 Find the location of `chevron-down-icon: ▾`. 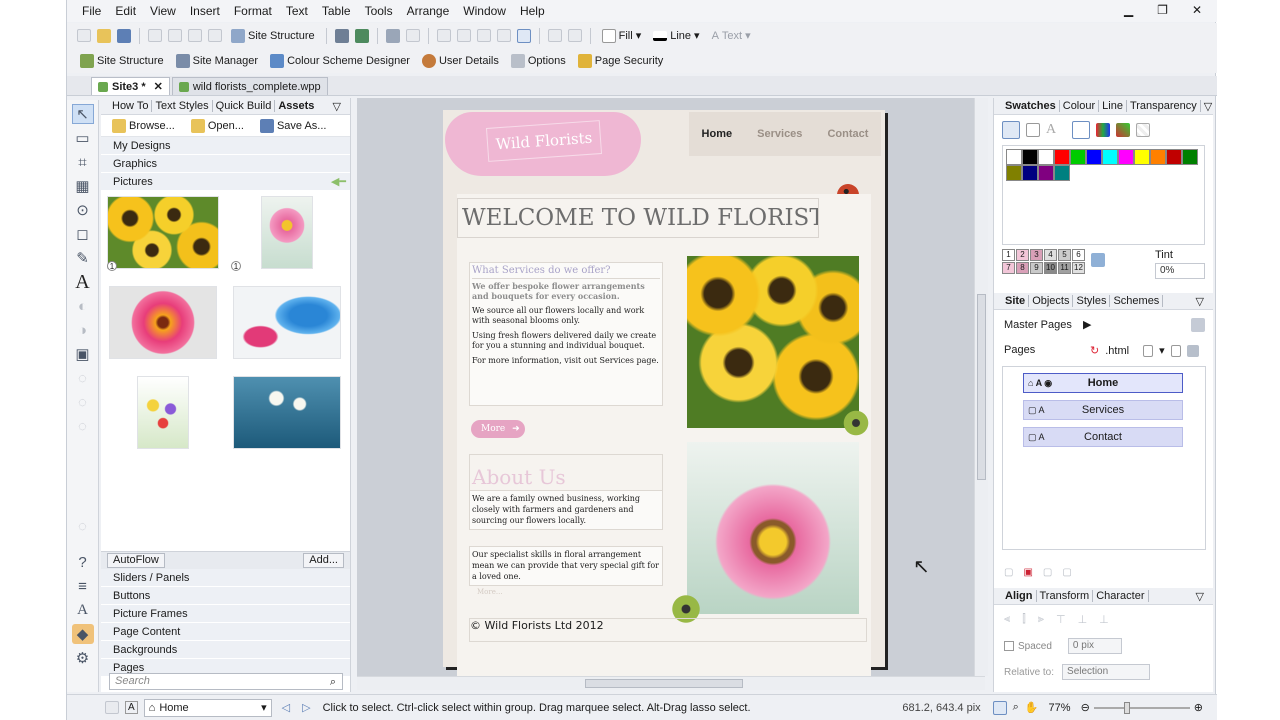

chevron-down-icon: ▾ is located at coordinates (1162, 350).